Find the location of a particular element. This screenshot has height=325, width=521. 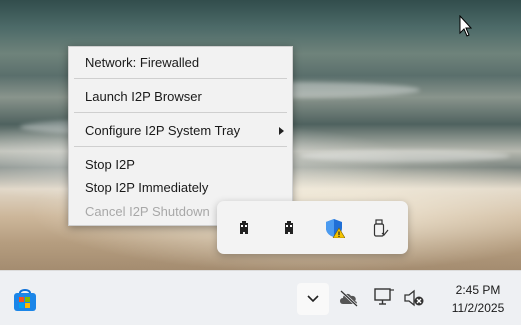

show-hidden-icons-button is located at coordinates (313, 299).